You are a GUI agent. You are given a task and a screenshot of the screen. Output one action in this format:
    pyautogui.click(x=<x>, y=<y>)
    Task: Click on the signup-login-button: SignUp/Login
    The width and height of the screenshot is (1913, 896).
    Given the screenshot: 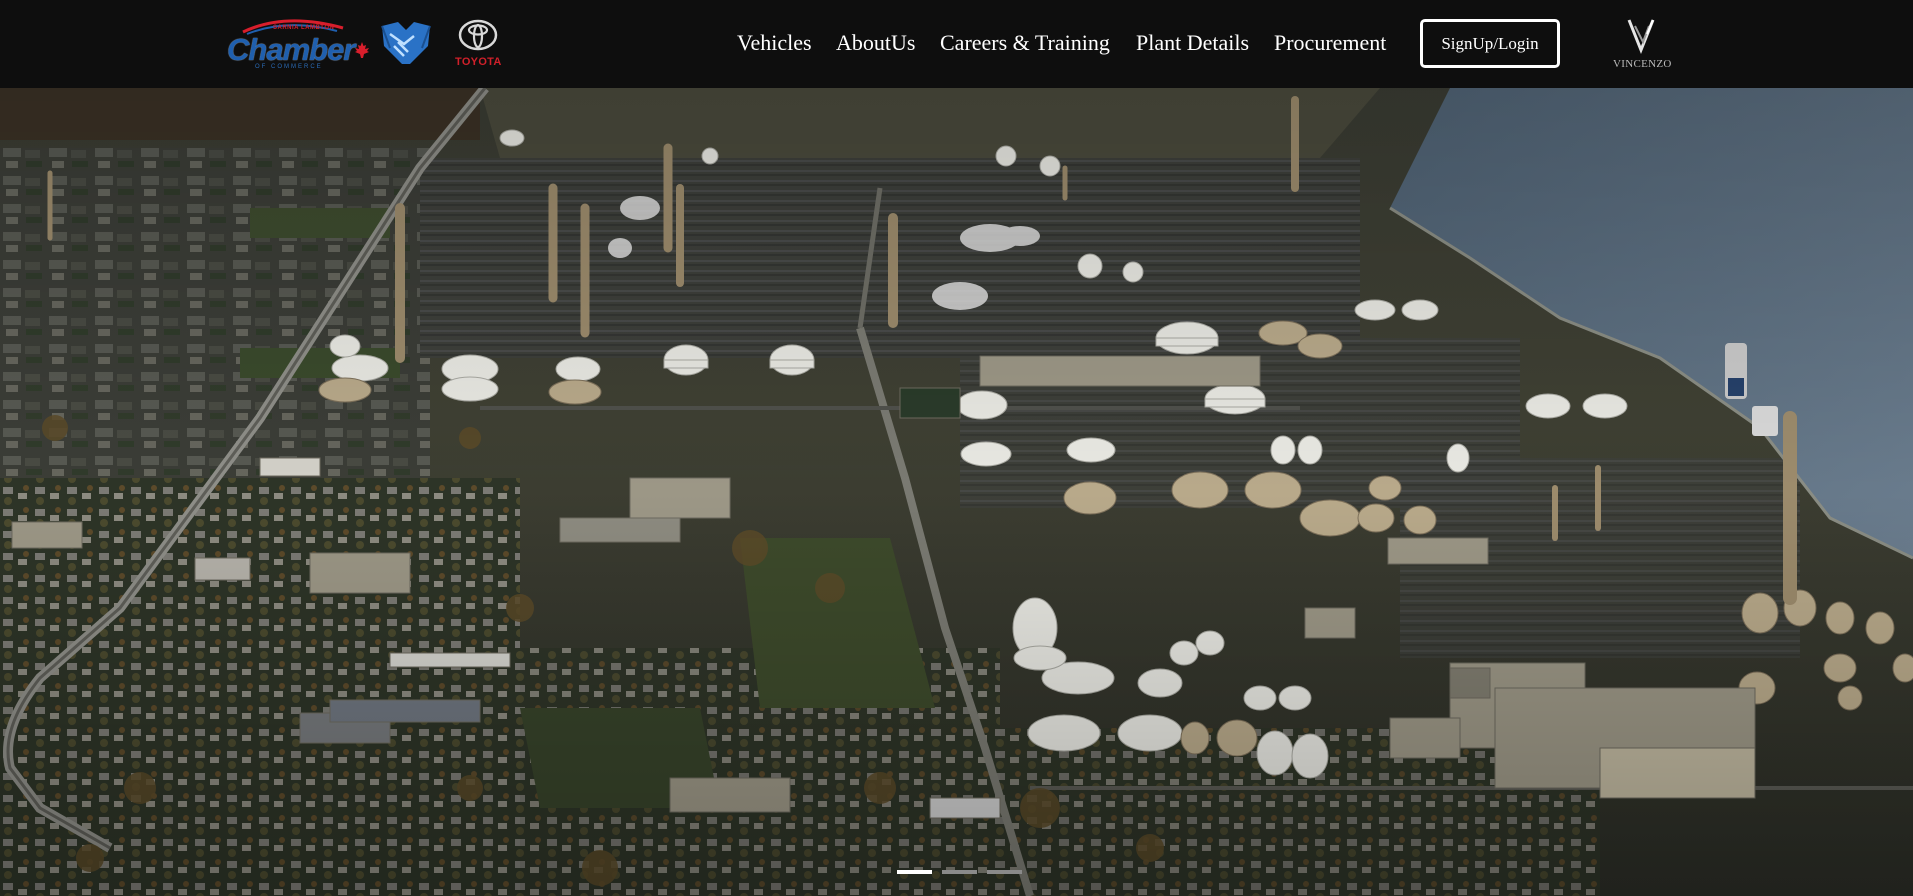 What is the action you would take?
    pyautogui.click(x=1490, y=43)
    